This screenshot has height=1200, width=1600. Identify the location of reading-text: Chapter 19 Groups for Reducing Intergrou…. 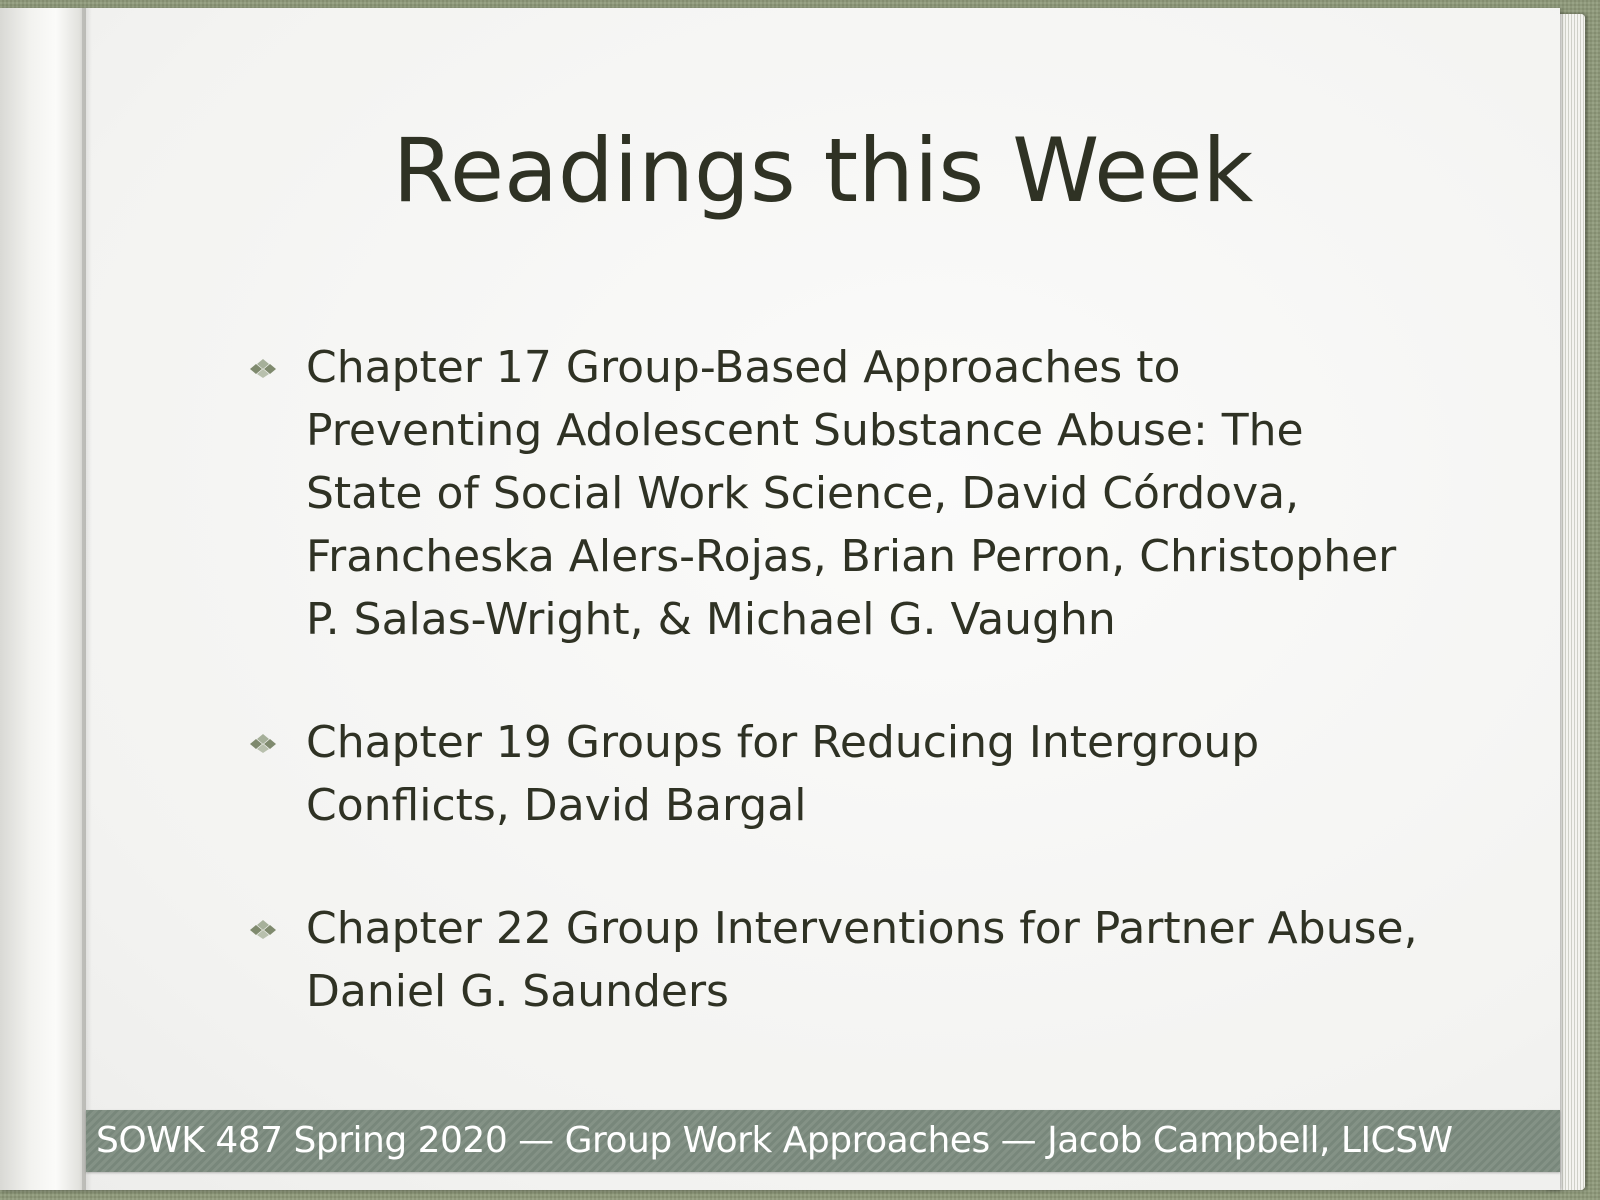
(783, 774).